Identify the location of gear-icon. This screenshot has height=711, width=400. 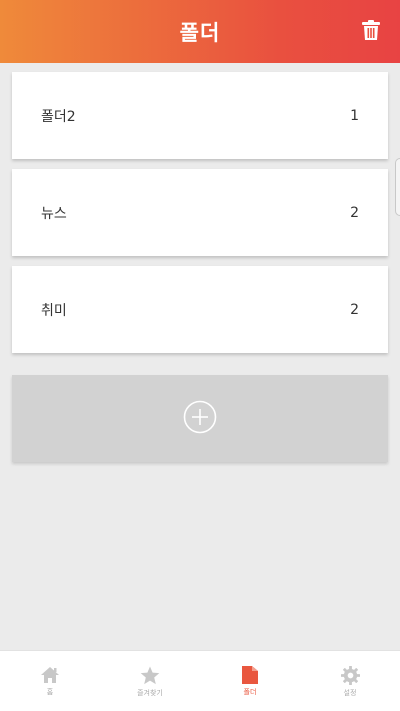
(350, 675).